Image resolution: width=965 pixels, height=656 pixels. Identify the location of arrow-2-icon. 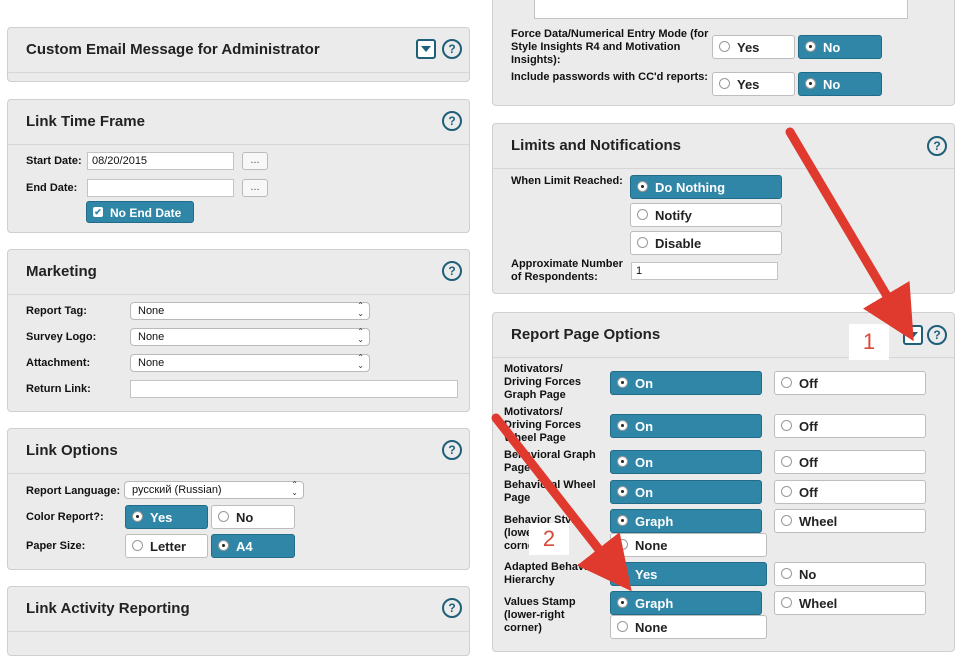
(561, 502).